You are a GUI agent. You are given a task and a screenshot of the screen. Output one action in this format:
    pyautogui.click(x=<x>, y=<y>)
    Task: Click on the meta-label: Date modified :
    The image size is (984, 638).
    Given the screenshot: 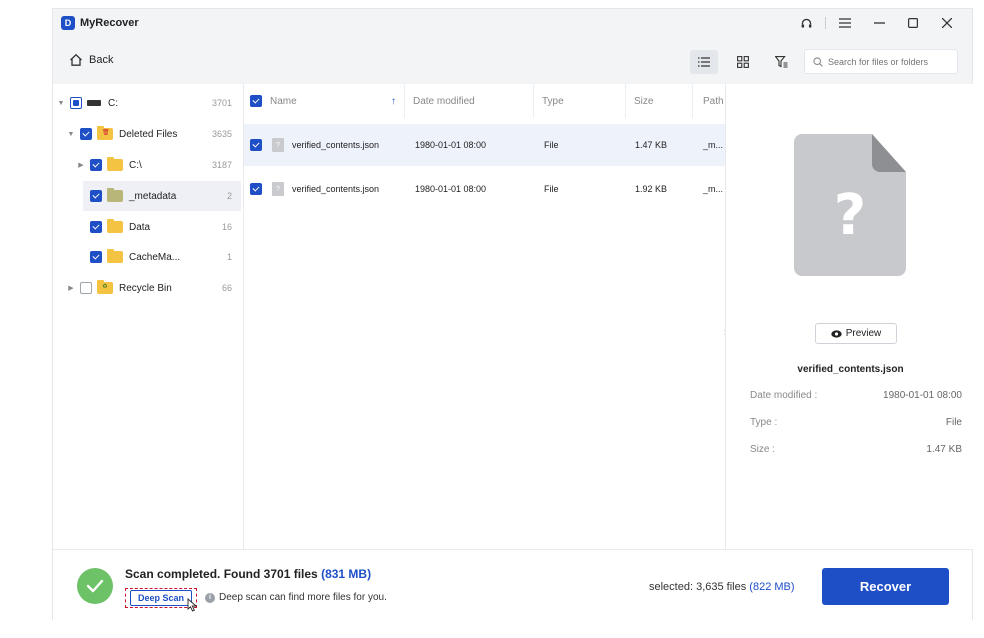 What is the action you would take?
    pyautogui.click(x=784, y=395)
    